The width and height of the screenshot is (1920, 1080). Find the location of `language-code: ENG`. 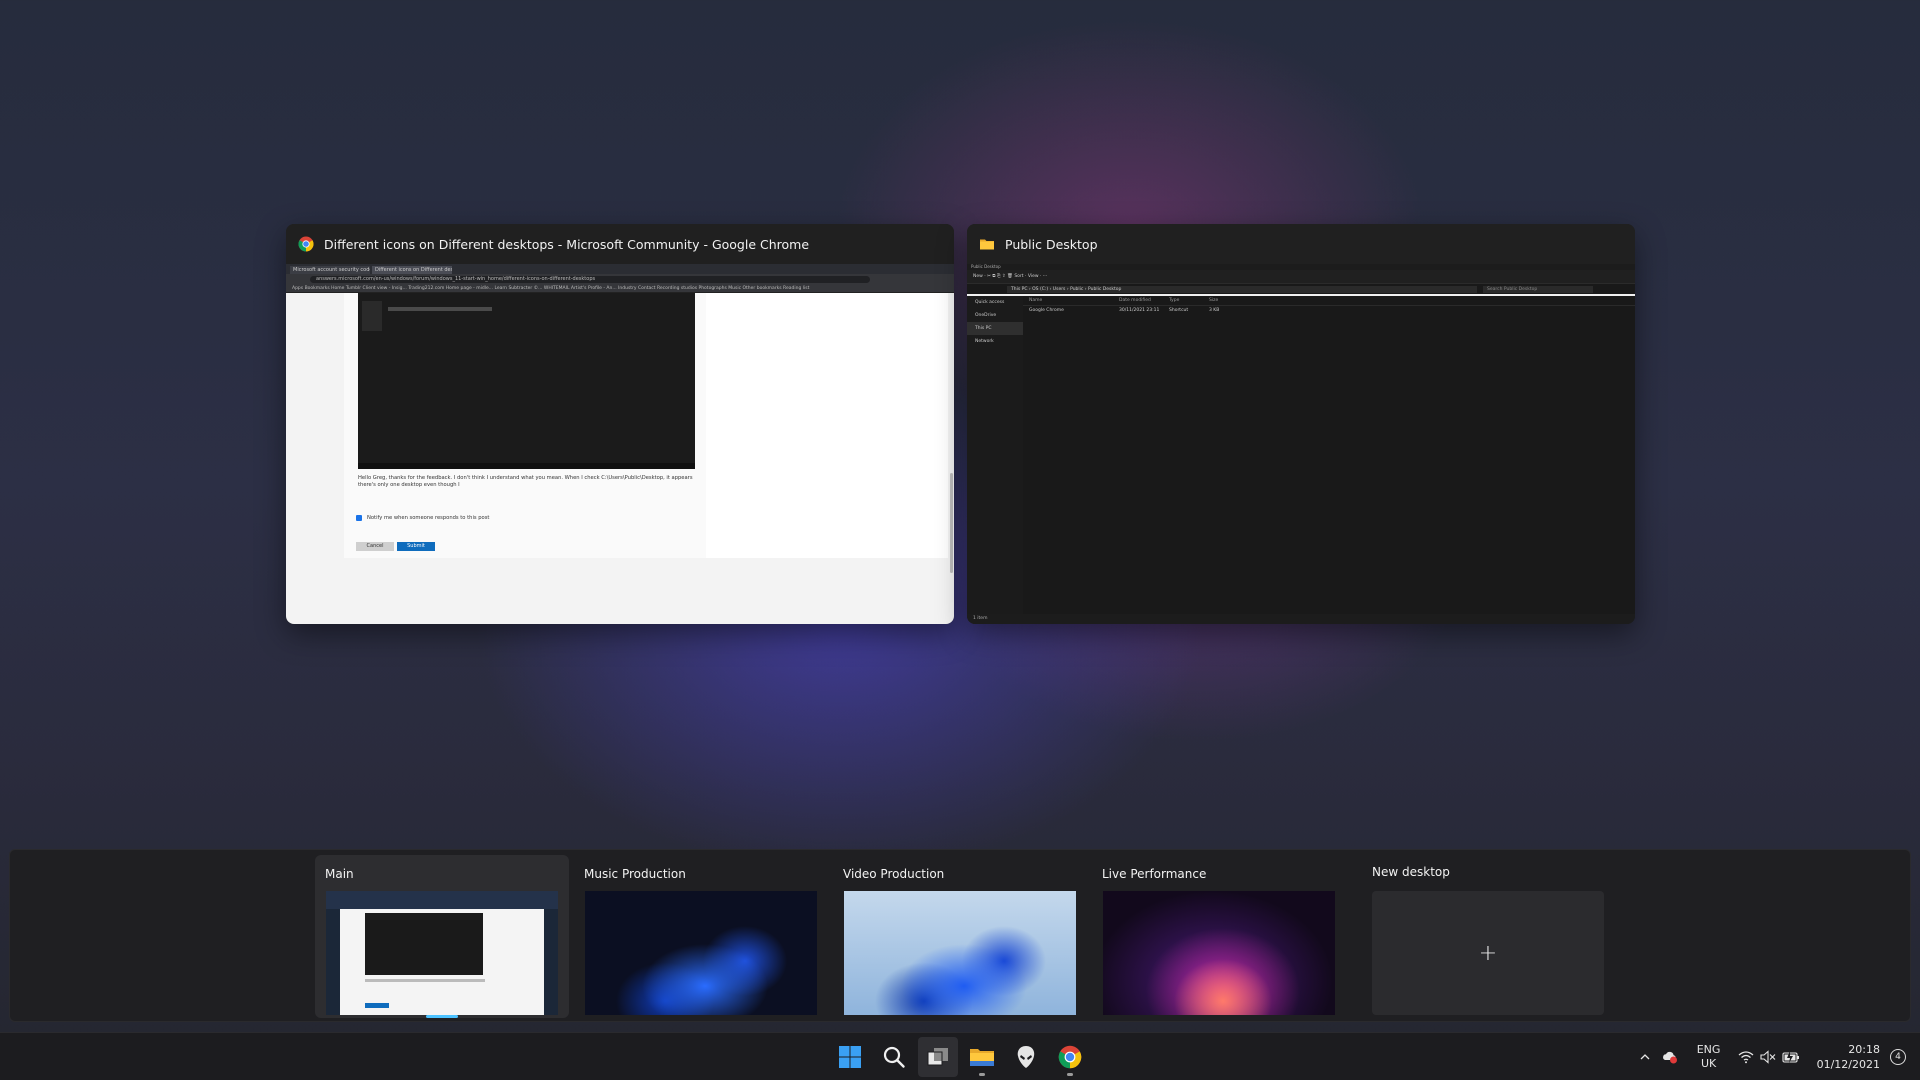

language-code: ENG is located at coordinates (1708, 1049).